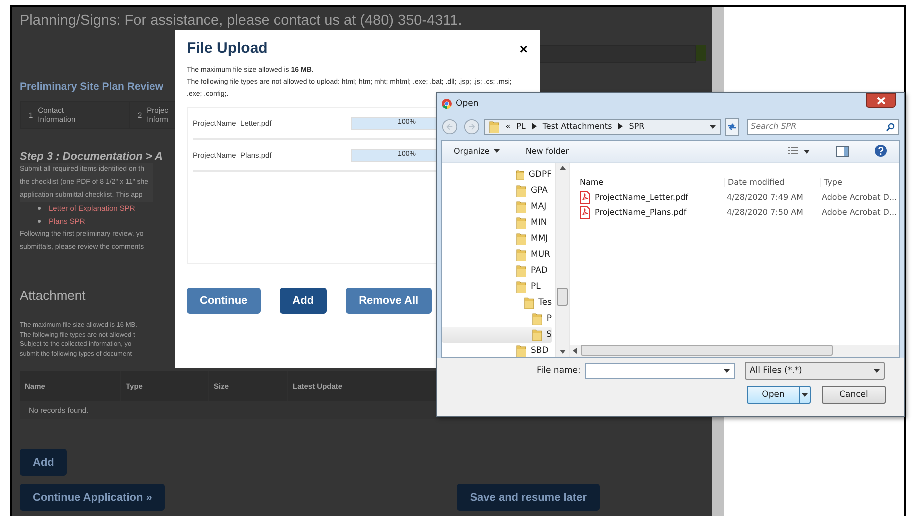 The height and width of the screenshot is (516, 918). Describe the element at coordinates (765, 197) in the screenshot. I see `date-cell-text: 4/28/2020 7:49 AM` at that location.